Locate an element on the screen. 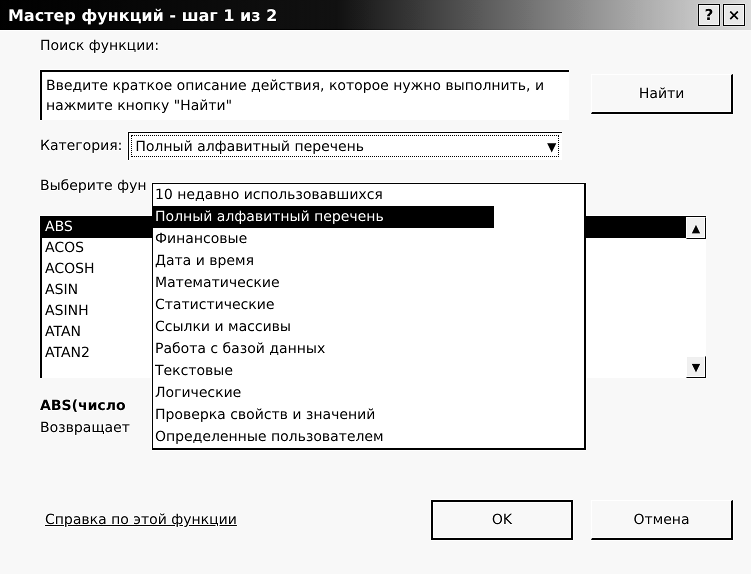 The width and height of the screenshot is (751, 574). function-syntax: ABS(число is located at coordinates (83, 406).